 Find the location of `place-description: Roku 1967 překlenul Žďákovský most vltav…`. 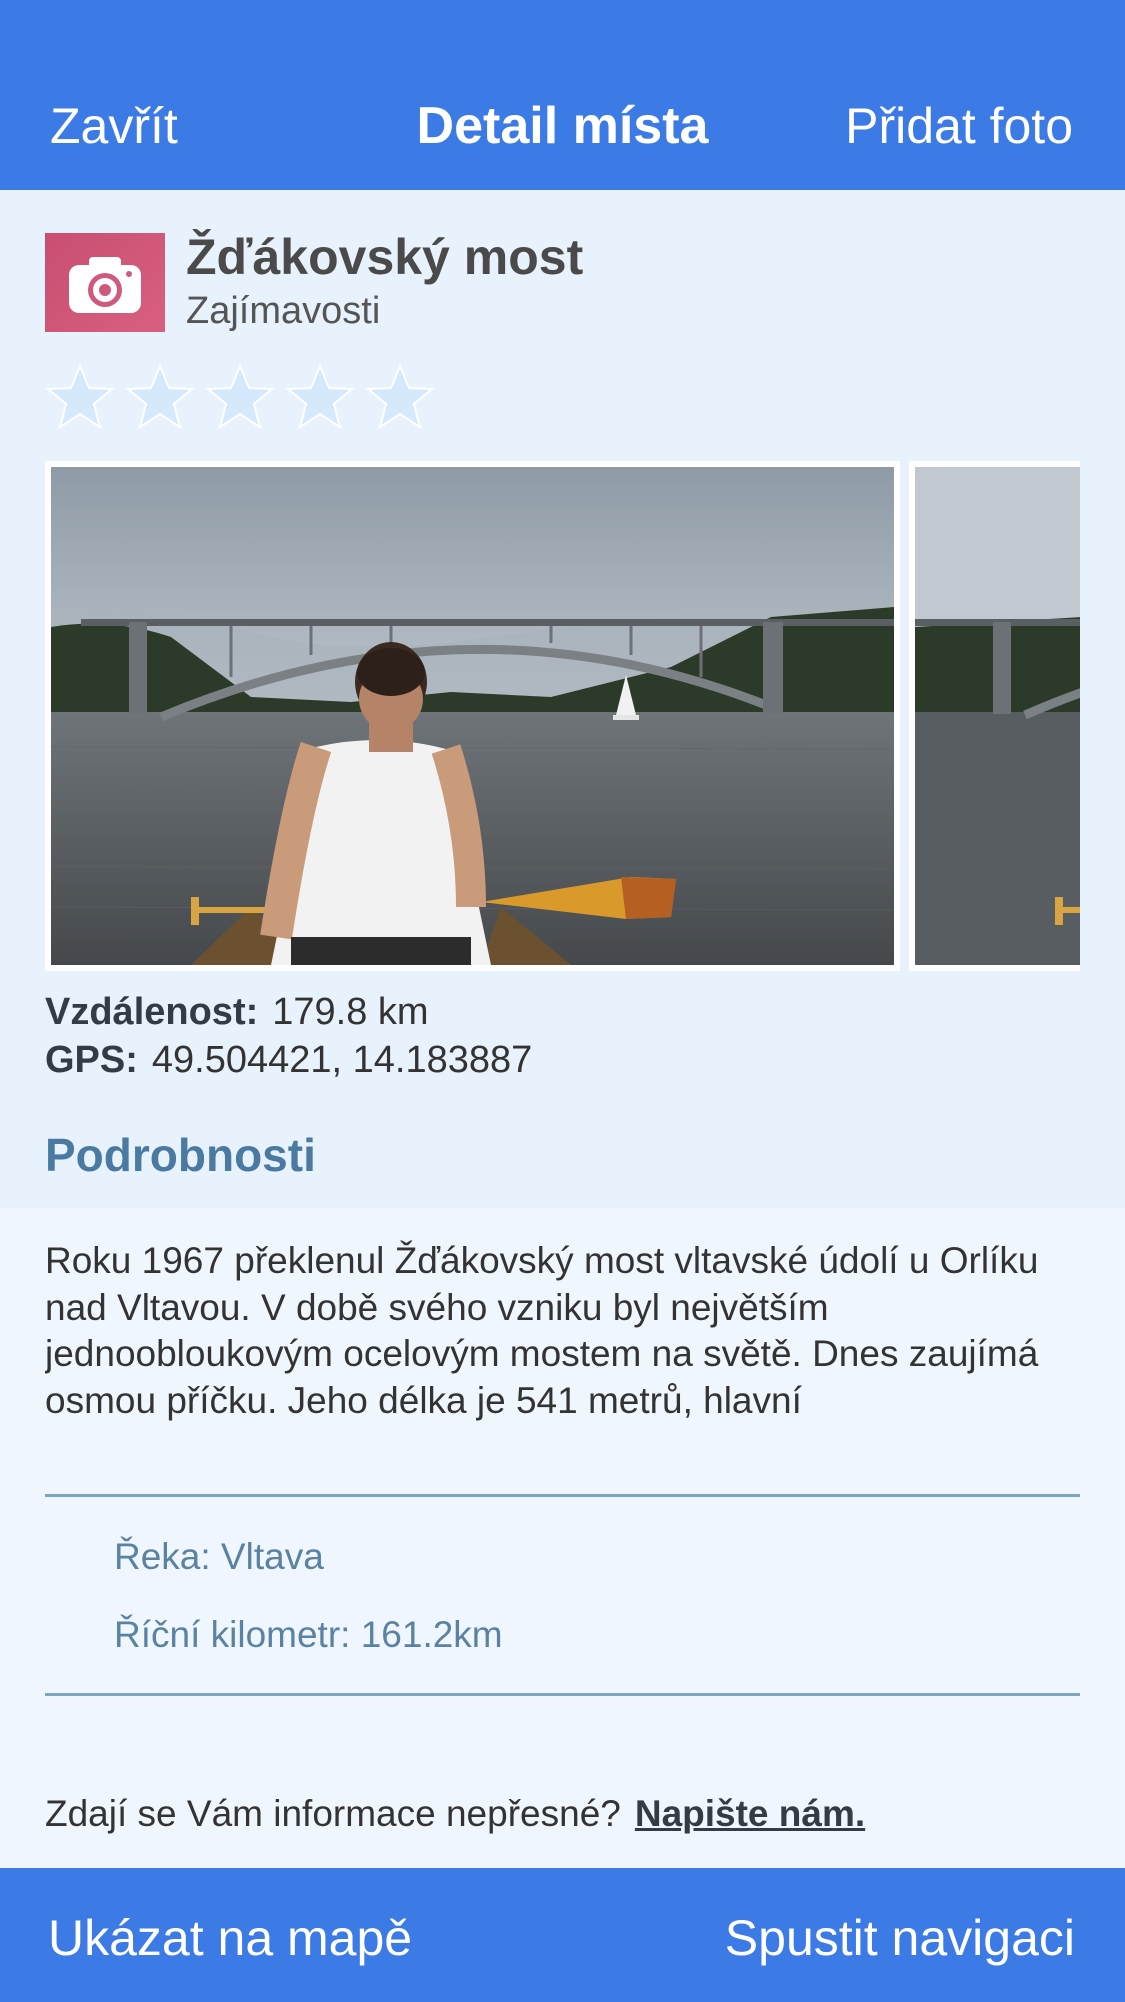

place-description: Roku 1967 překlenul Žďákovský most vltav… is located at coordinates (542, 1330).